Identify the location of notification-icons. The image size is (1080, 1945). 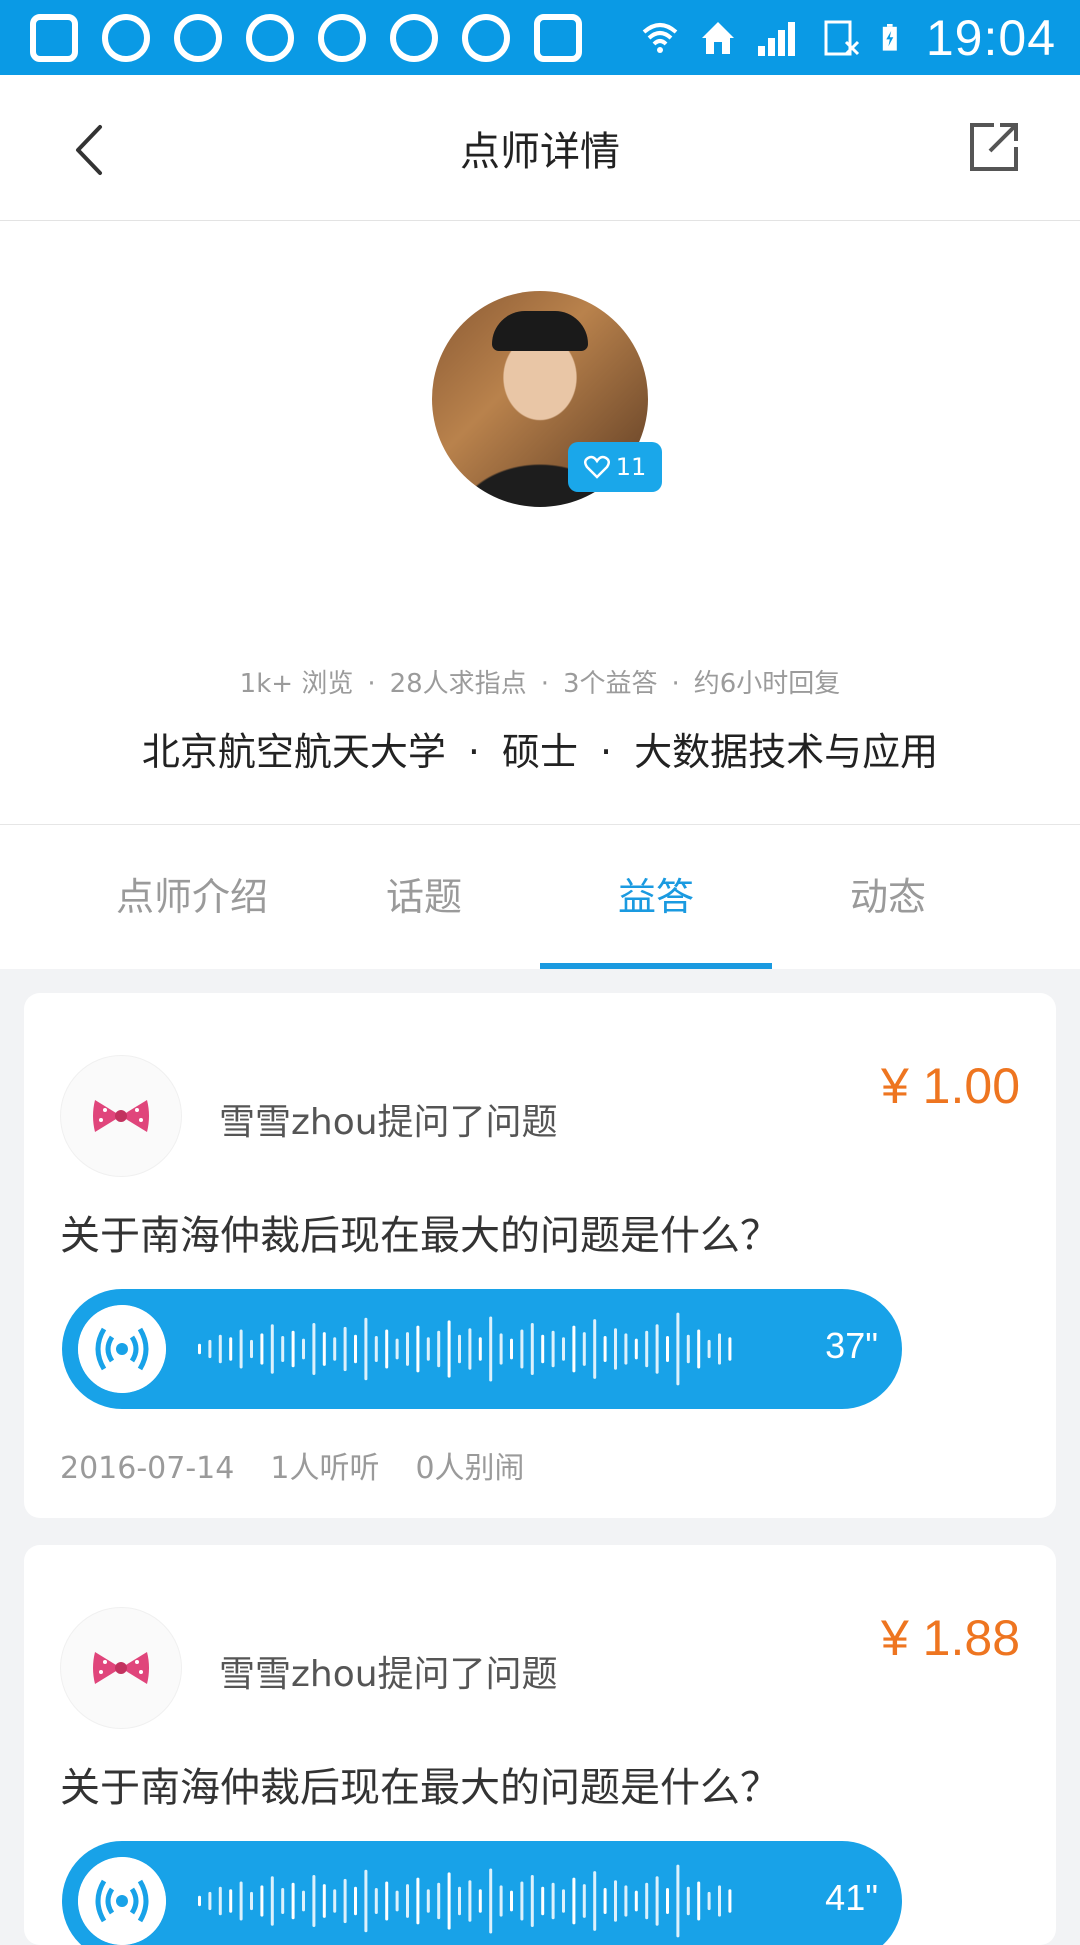
(318, 38).